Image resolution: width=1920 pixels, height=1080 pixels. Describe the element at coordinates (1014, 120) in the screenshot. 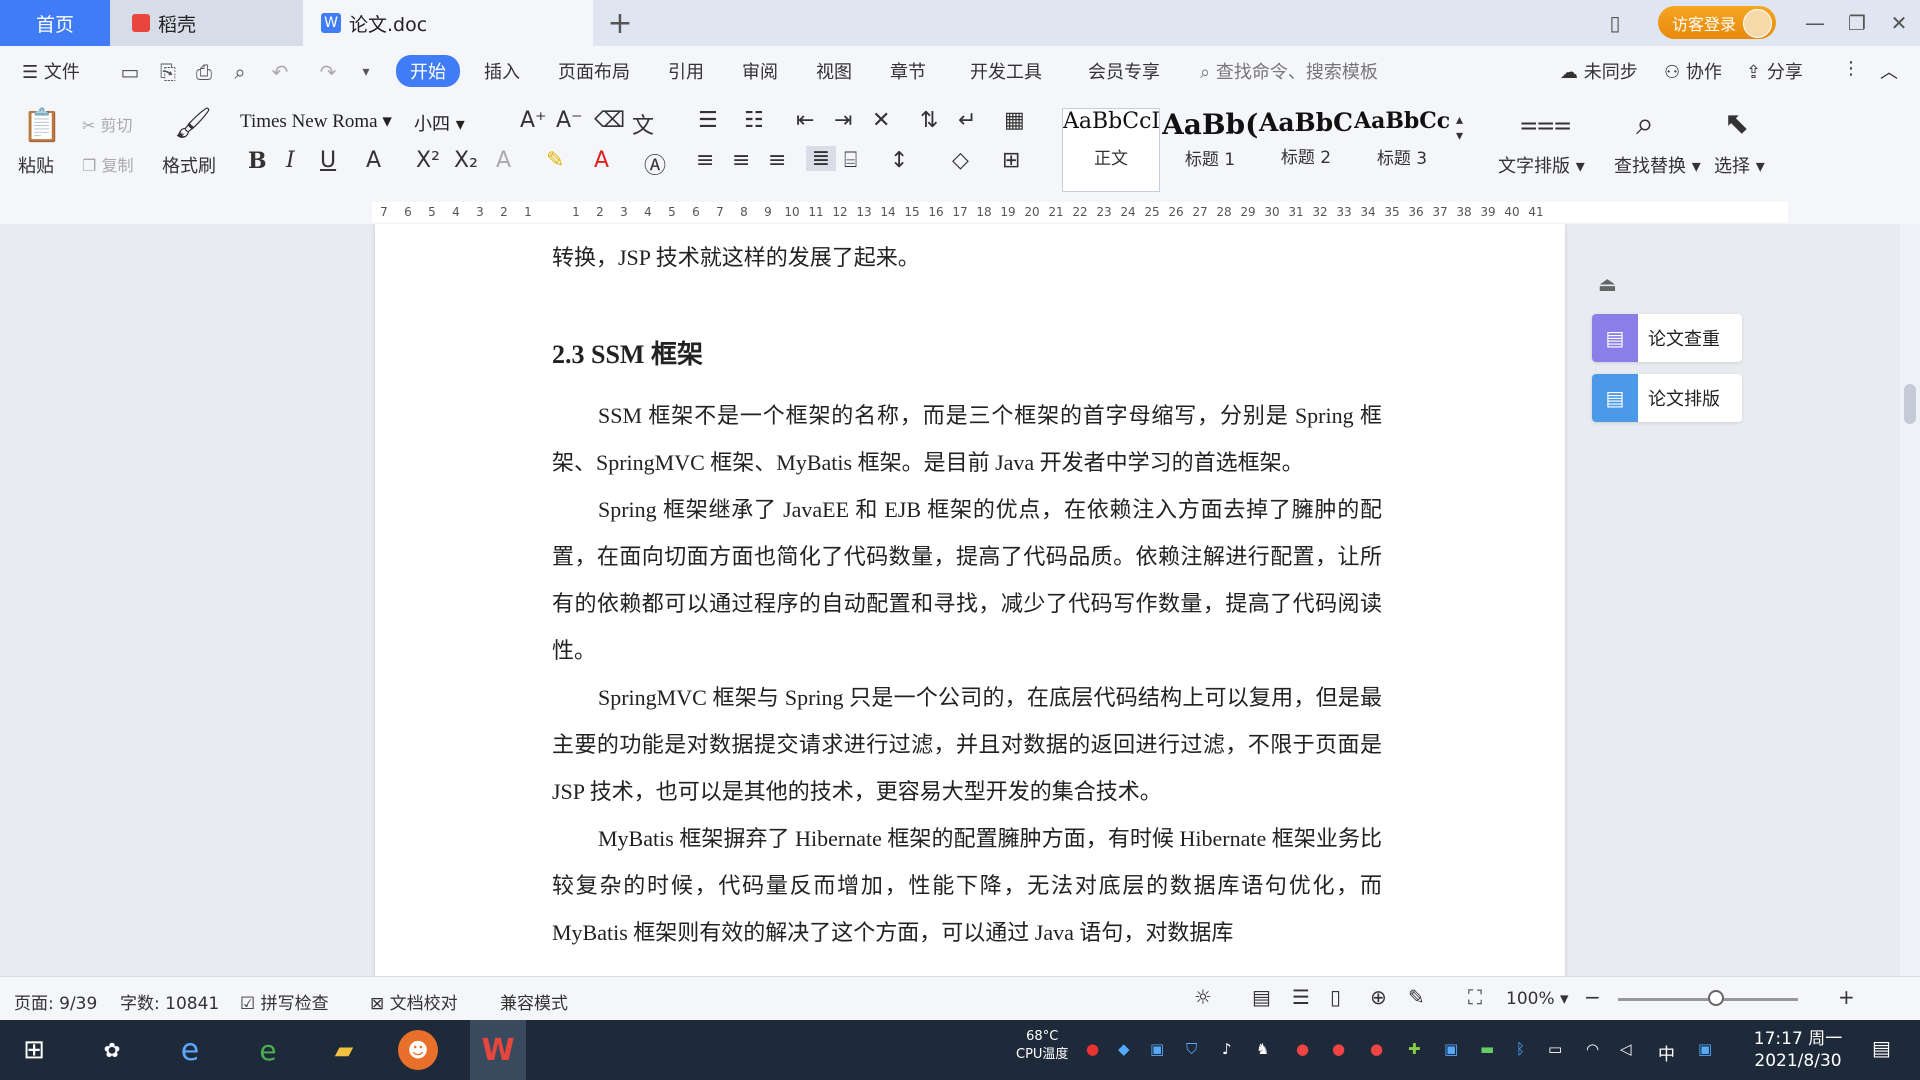

I see `table-tools-icon: ▦` at that location.